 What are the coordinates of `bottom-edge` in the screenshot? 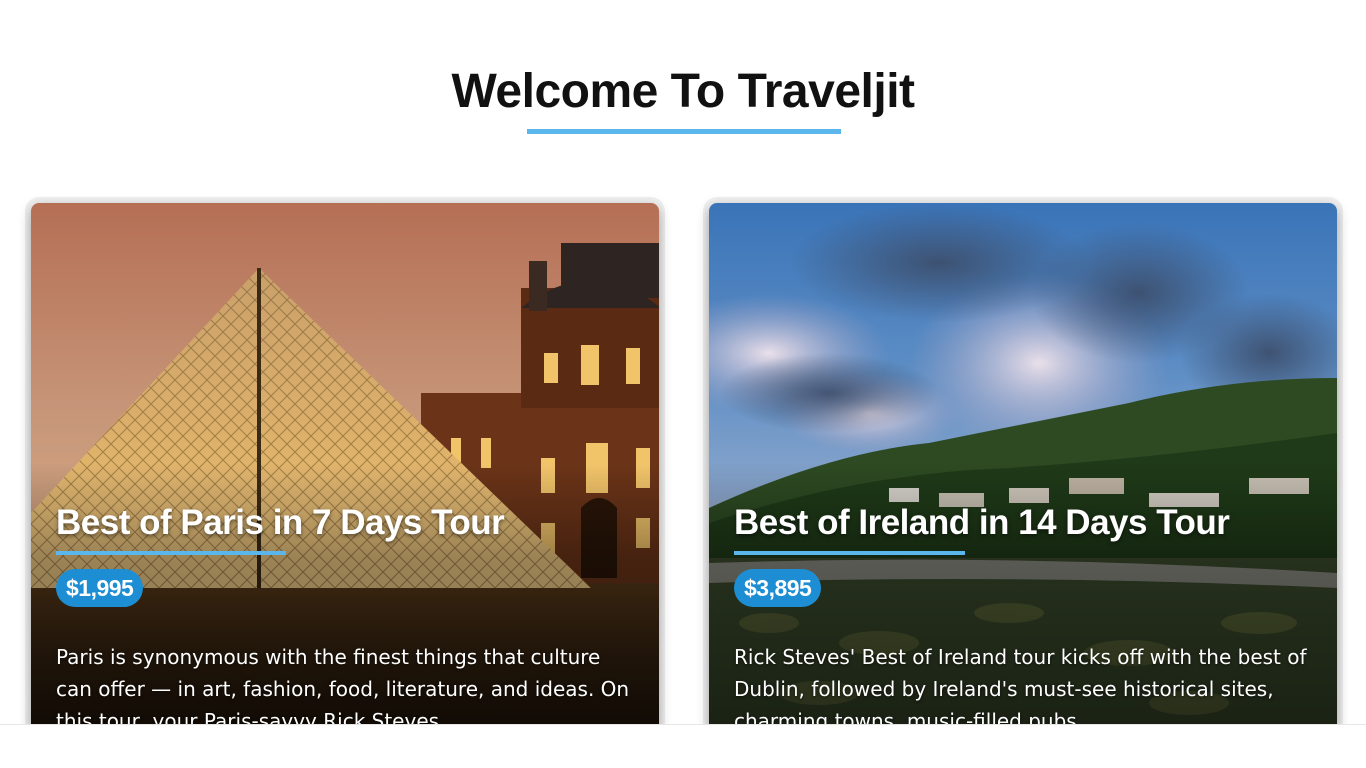 It's located at (683, 746).